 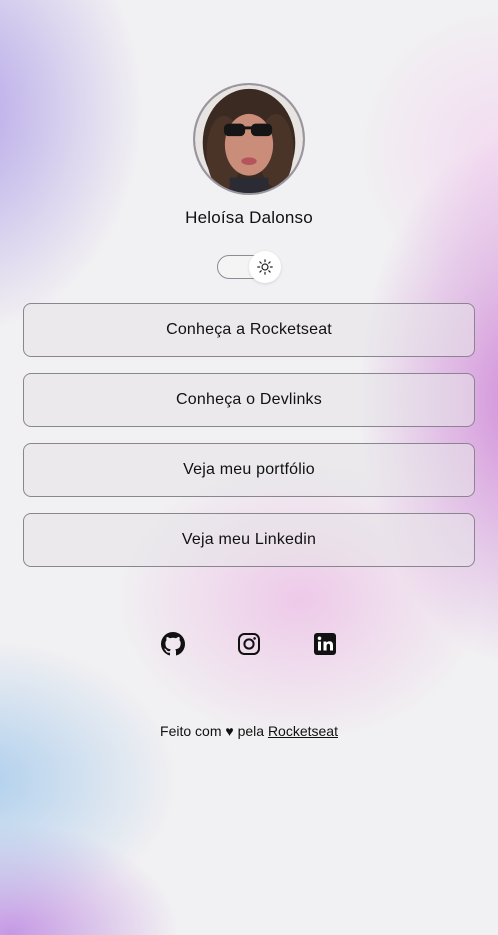 What do you see at coordinates (214, 731) in the screenshot?
I see `footer-text: Feito com ♥ pela` at bounding box center [214, 731].